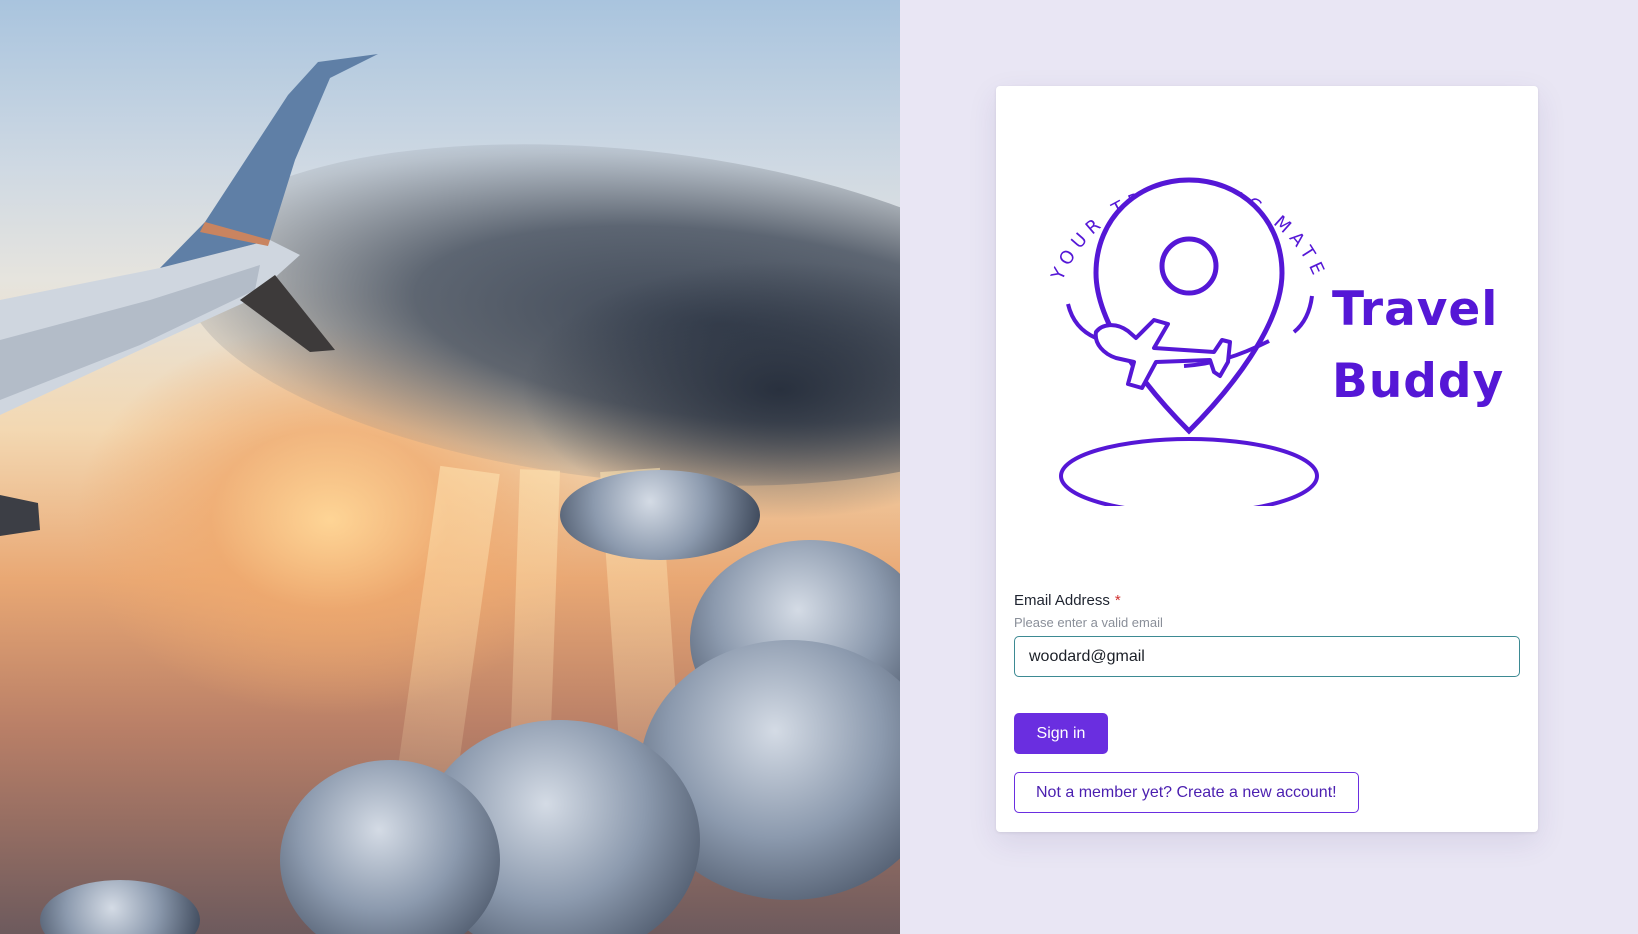  What do you see at coordinates (1418, 346) in the screenshot?
I see `brand-name: Travel Buddy` at bounding box center [1418, 346].